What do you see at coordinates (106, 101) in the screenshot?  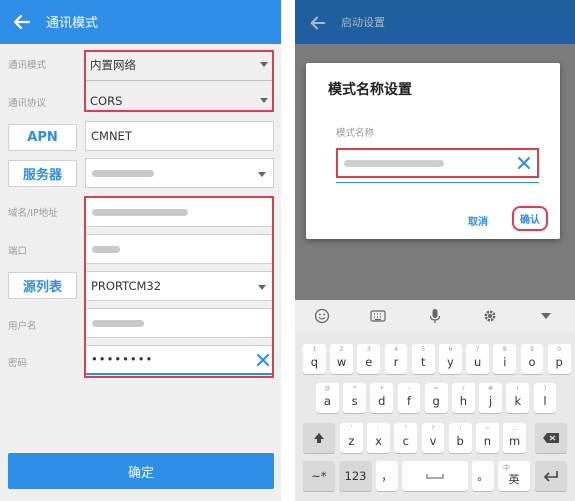 I see `comm-protocol-value: CORS` at bounding box center [106, 101].